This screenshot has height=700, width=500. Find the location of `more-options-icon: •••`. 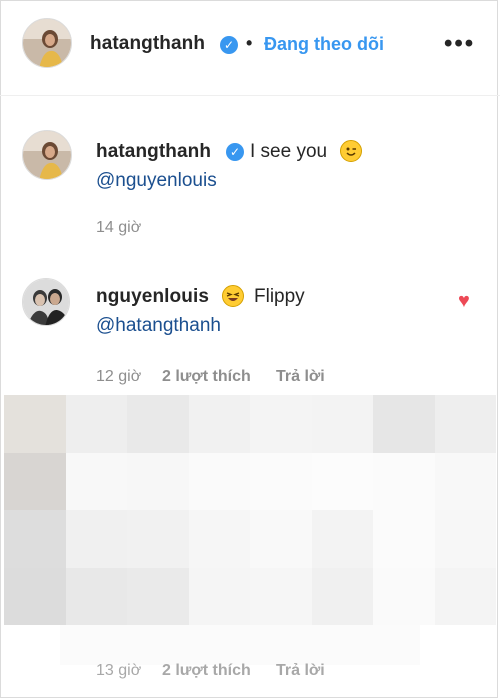

more-options-icon: ••• is located at coordinates (459, 44).